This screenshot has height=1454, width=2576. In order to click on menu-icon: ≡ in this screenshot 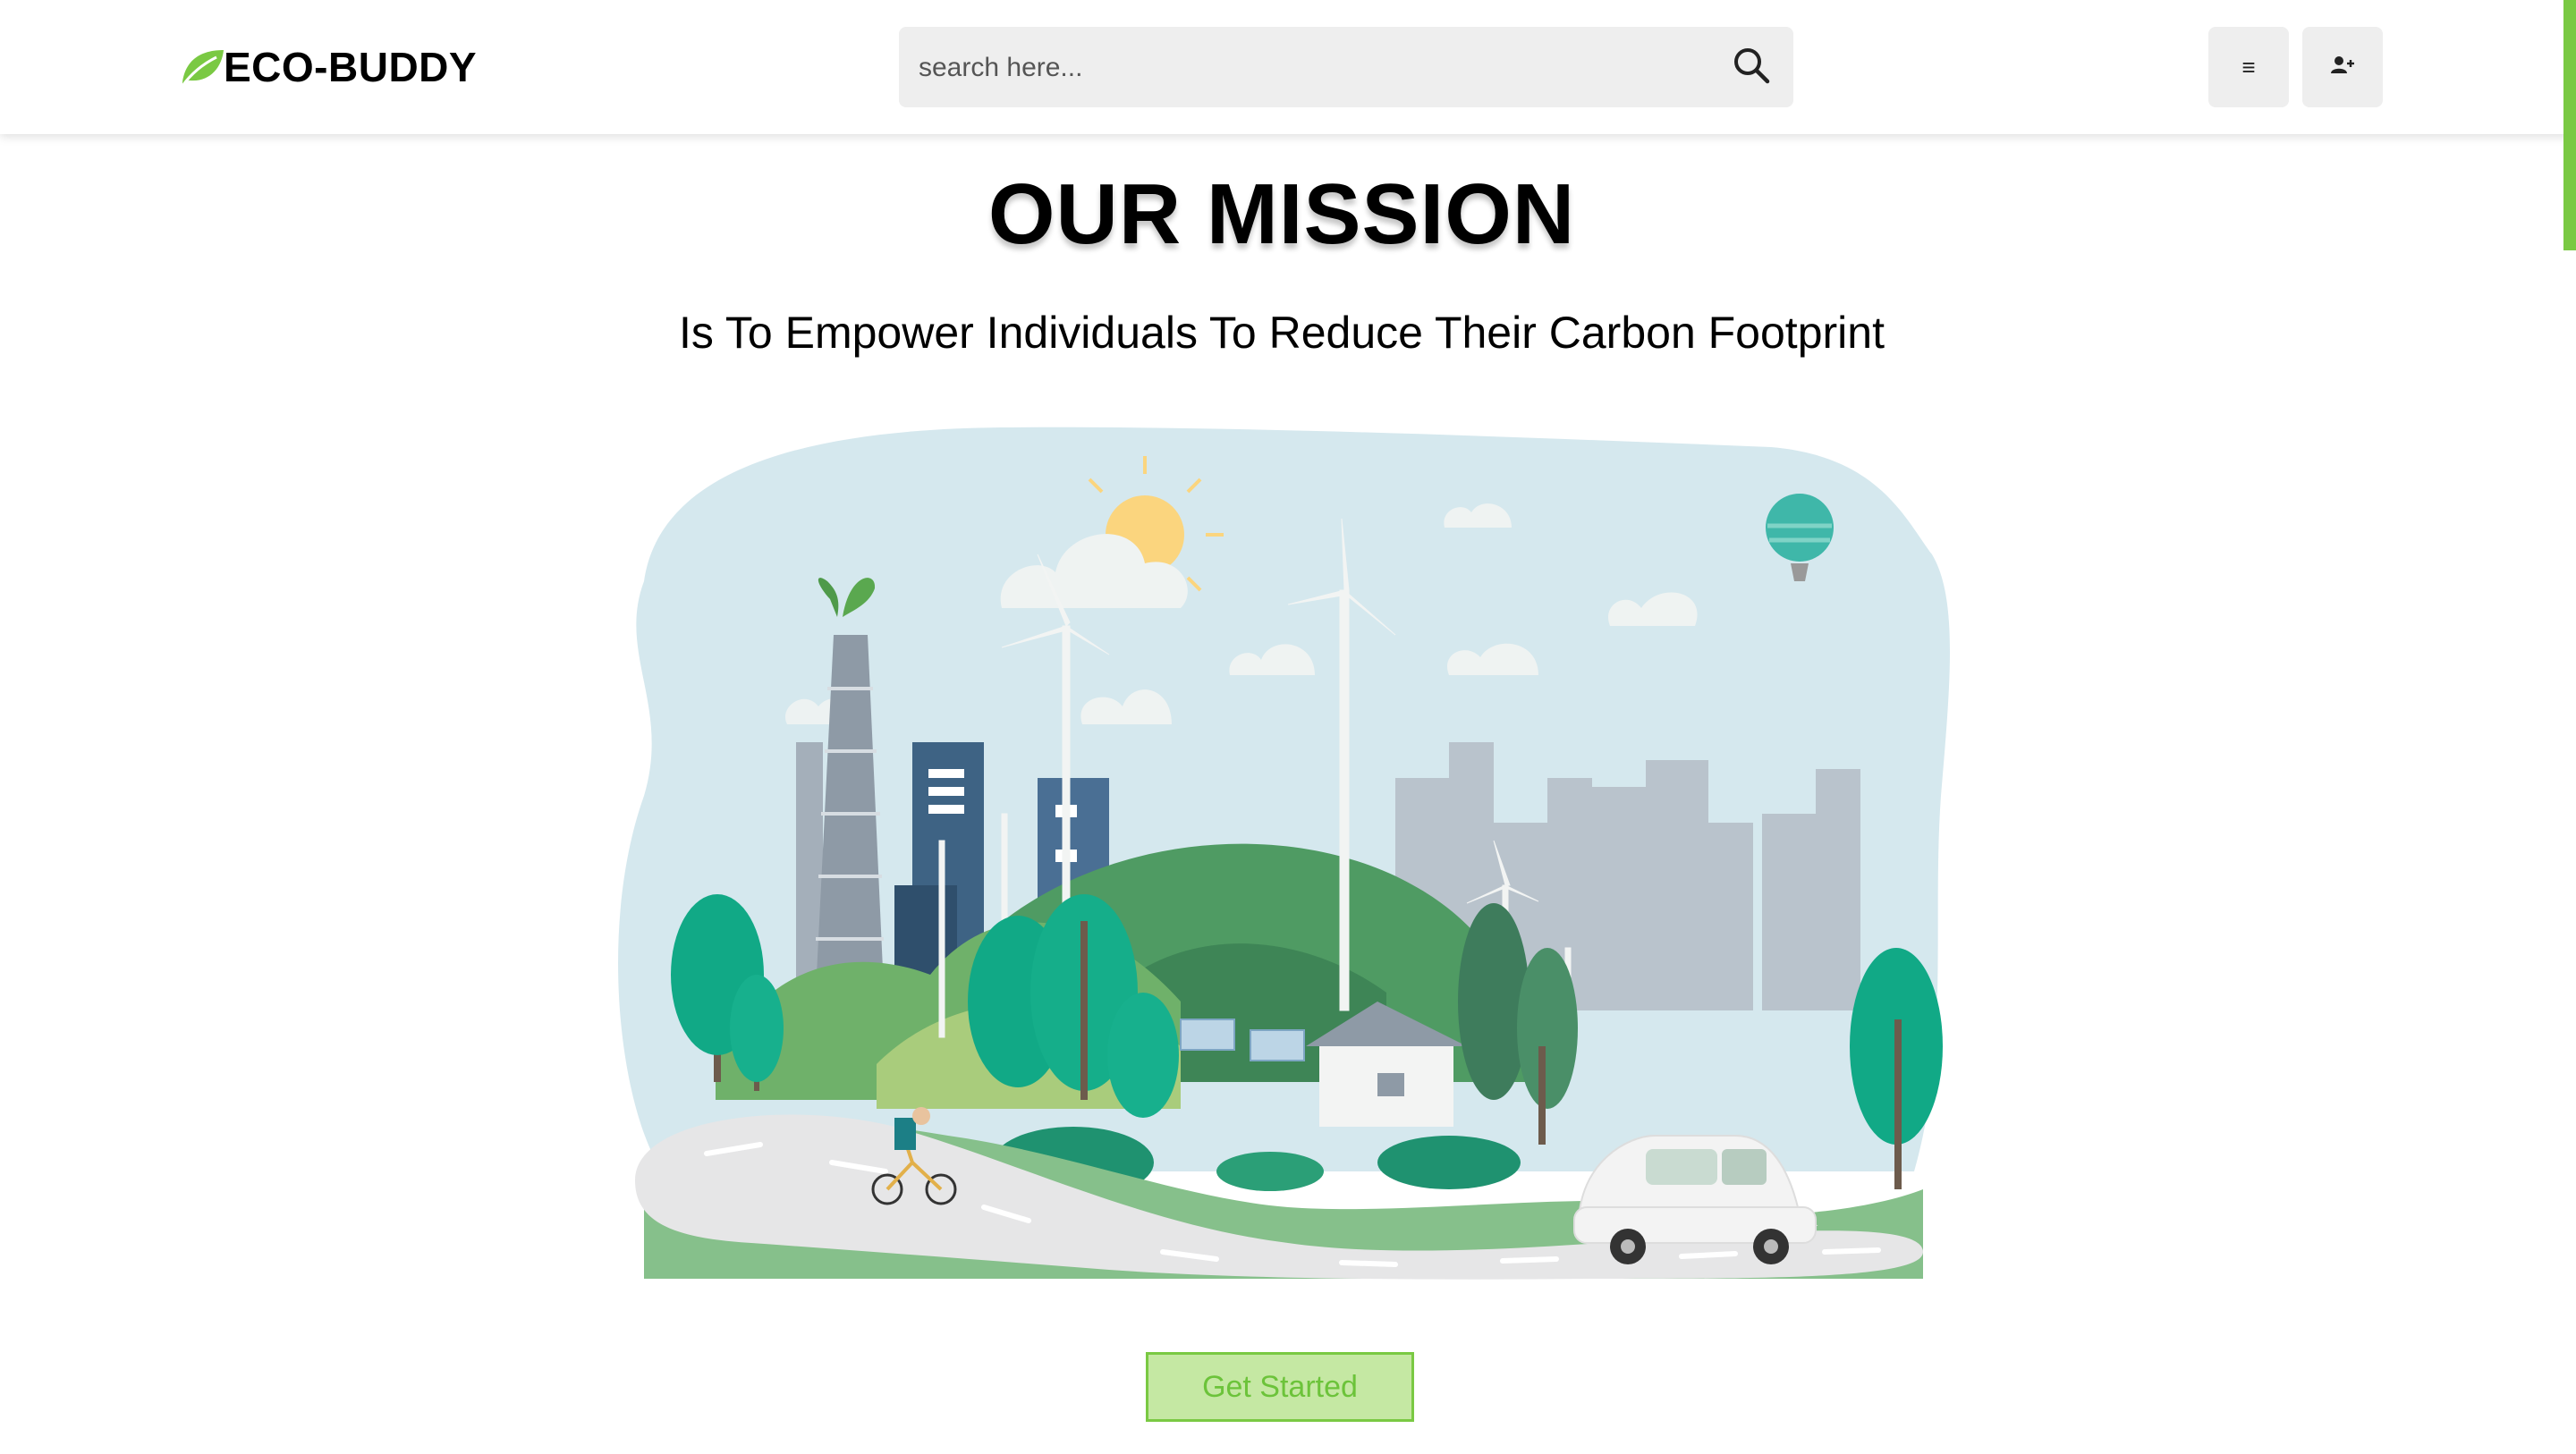, I will do `click(2248, 67)`.